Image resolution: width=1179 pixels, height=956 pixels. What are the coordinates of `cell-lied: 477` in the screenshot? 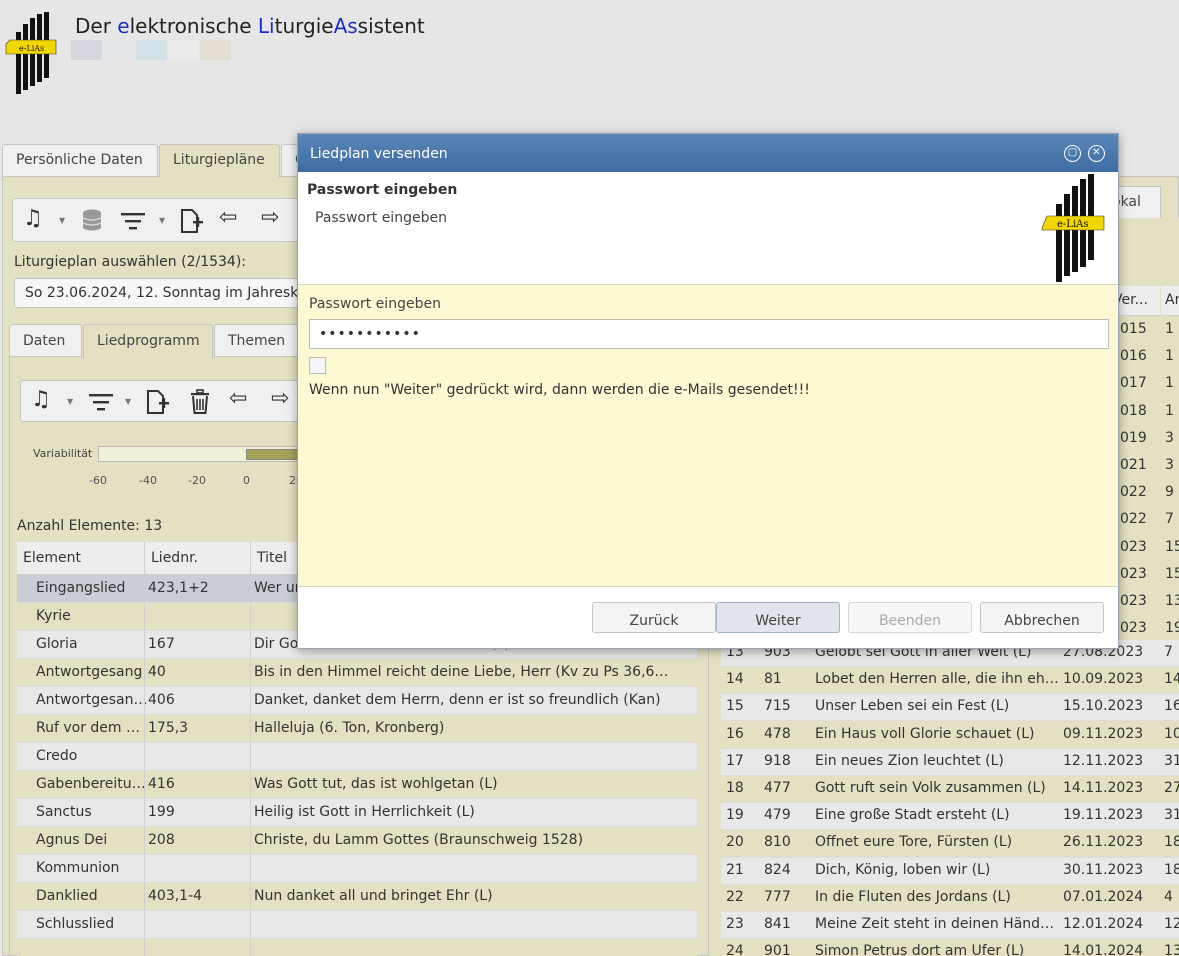 It's located at (777, 788).